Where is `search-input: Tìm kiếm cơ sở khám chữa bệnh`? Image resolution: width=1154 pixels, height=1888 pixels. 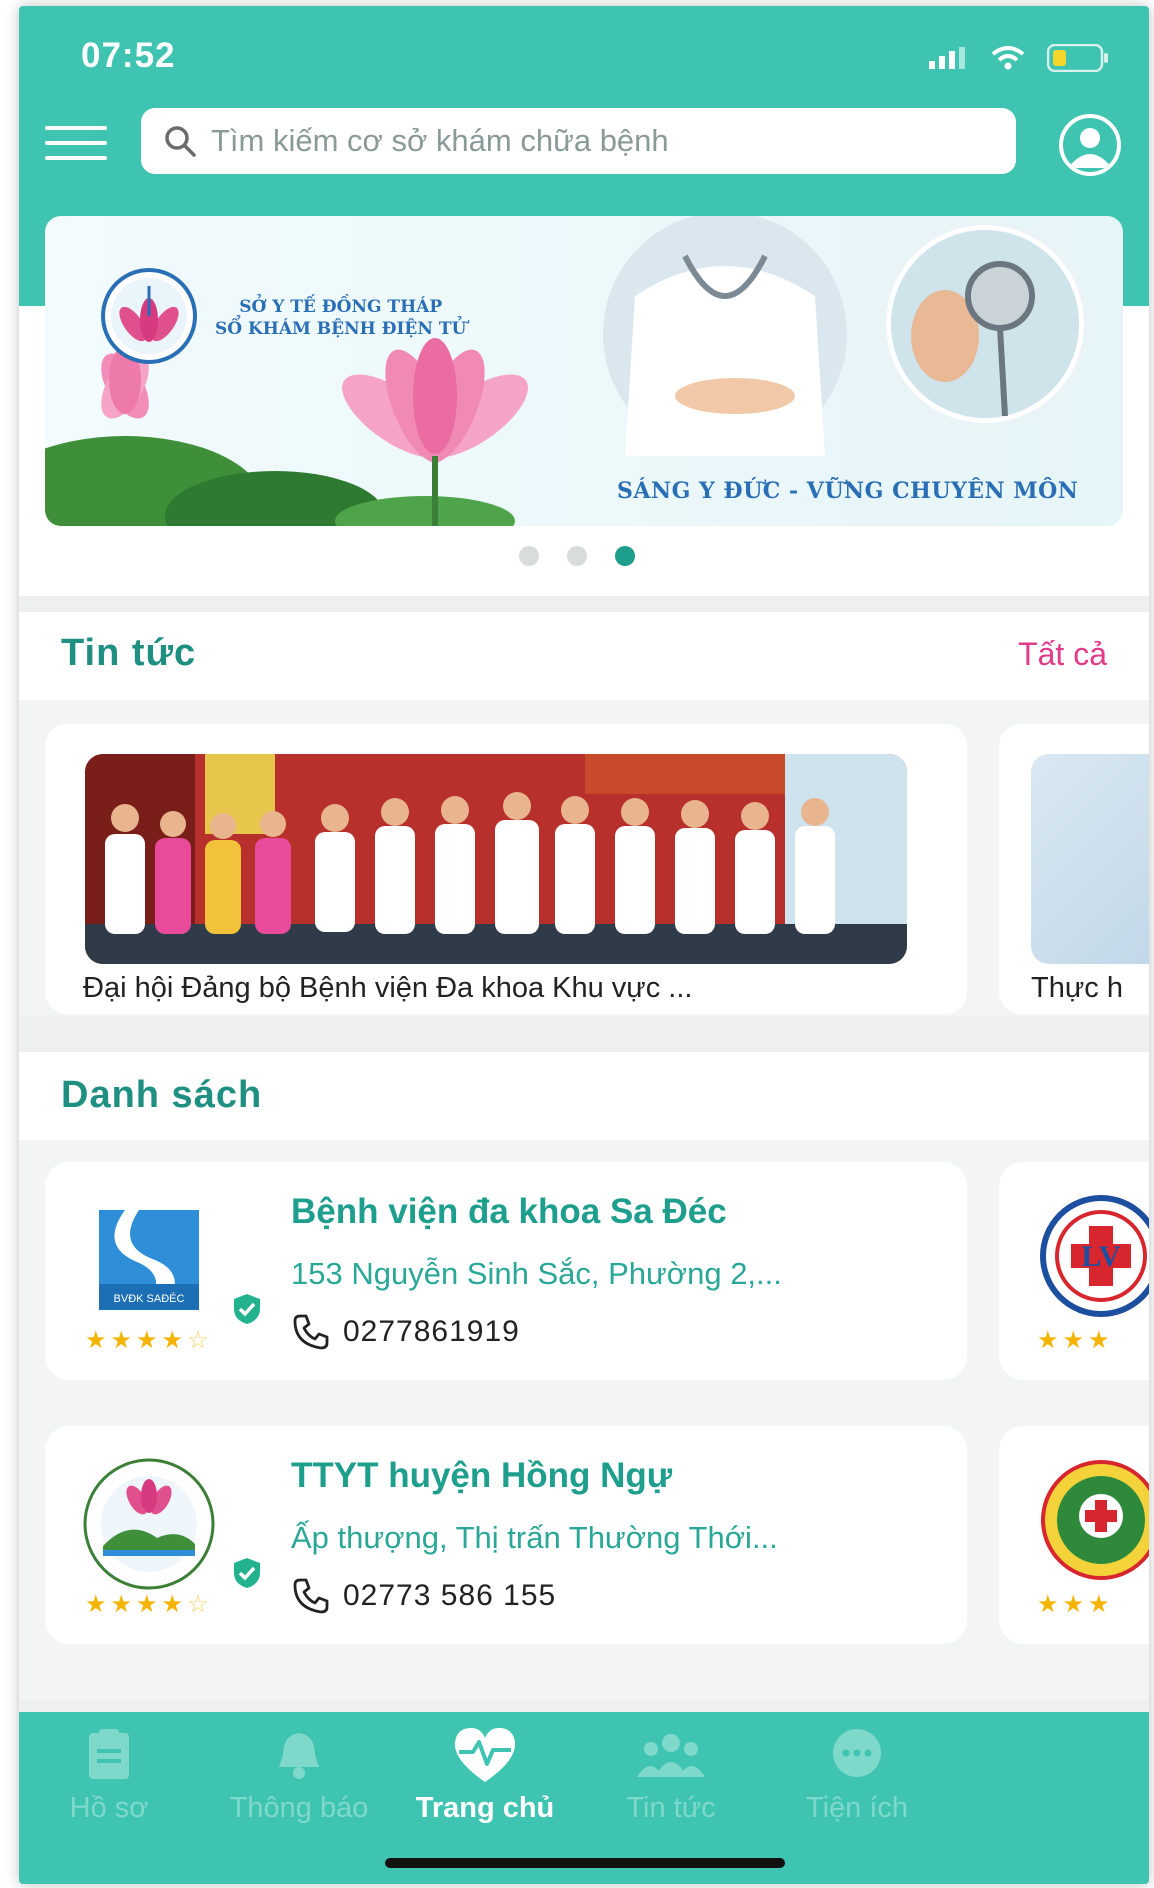 search-input: Tìm kiếm cơ sở khám chữa bệnh is located at coordinates (440, 141).